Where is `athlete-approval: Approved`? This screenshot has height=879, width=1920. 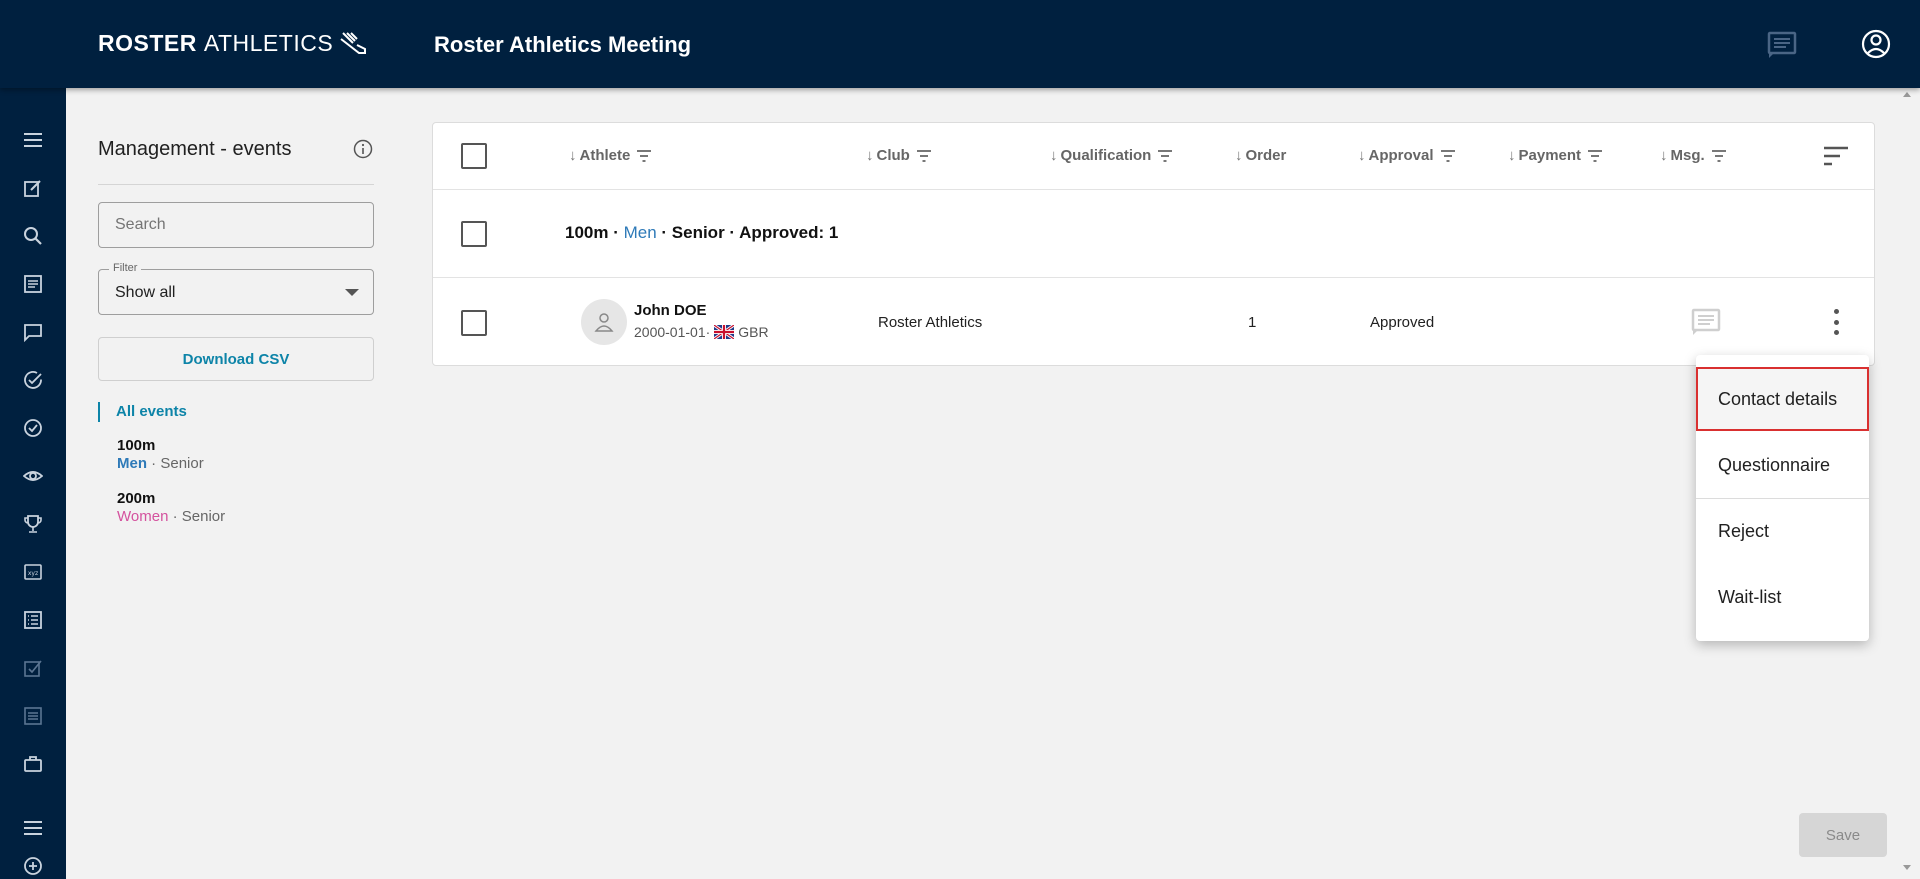
athlete-approval: Approved is located at coordinates (1402, 322).